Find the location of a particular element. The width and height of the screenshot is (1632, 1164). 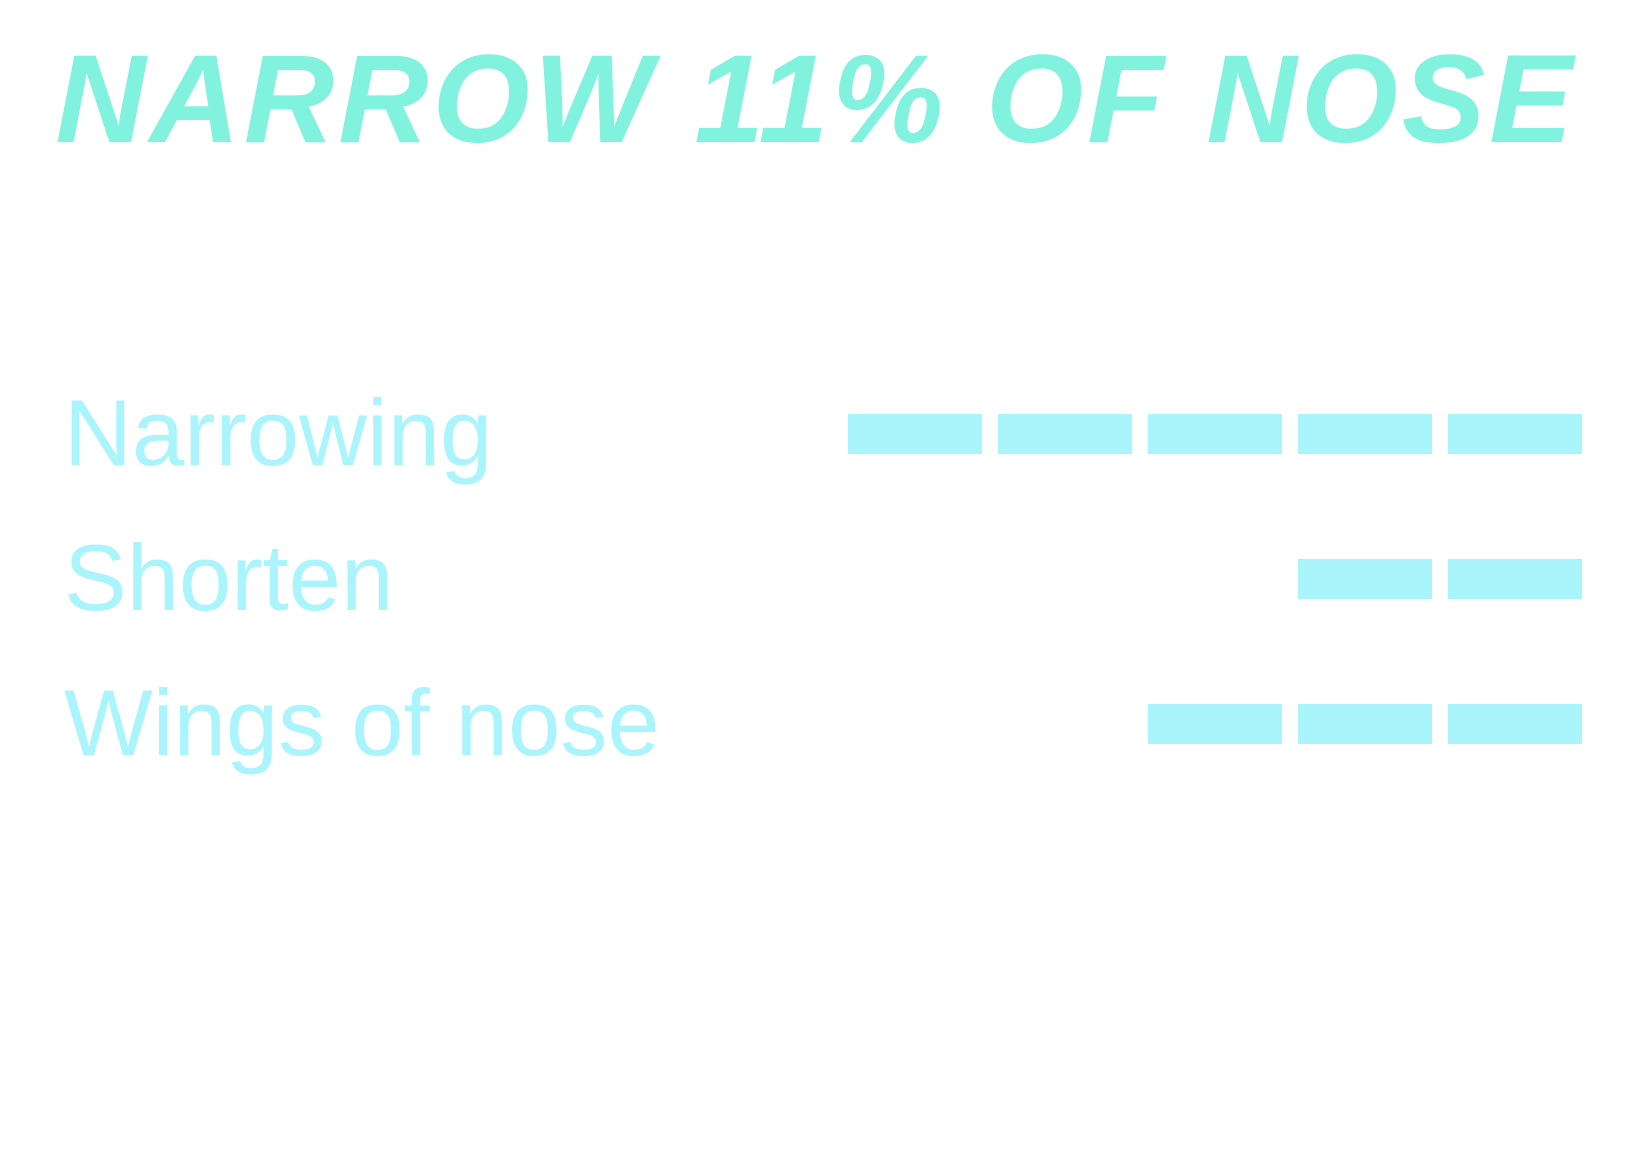

metric-row-narrowing: Narrowing is located at coordinates (816, 433).